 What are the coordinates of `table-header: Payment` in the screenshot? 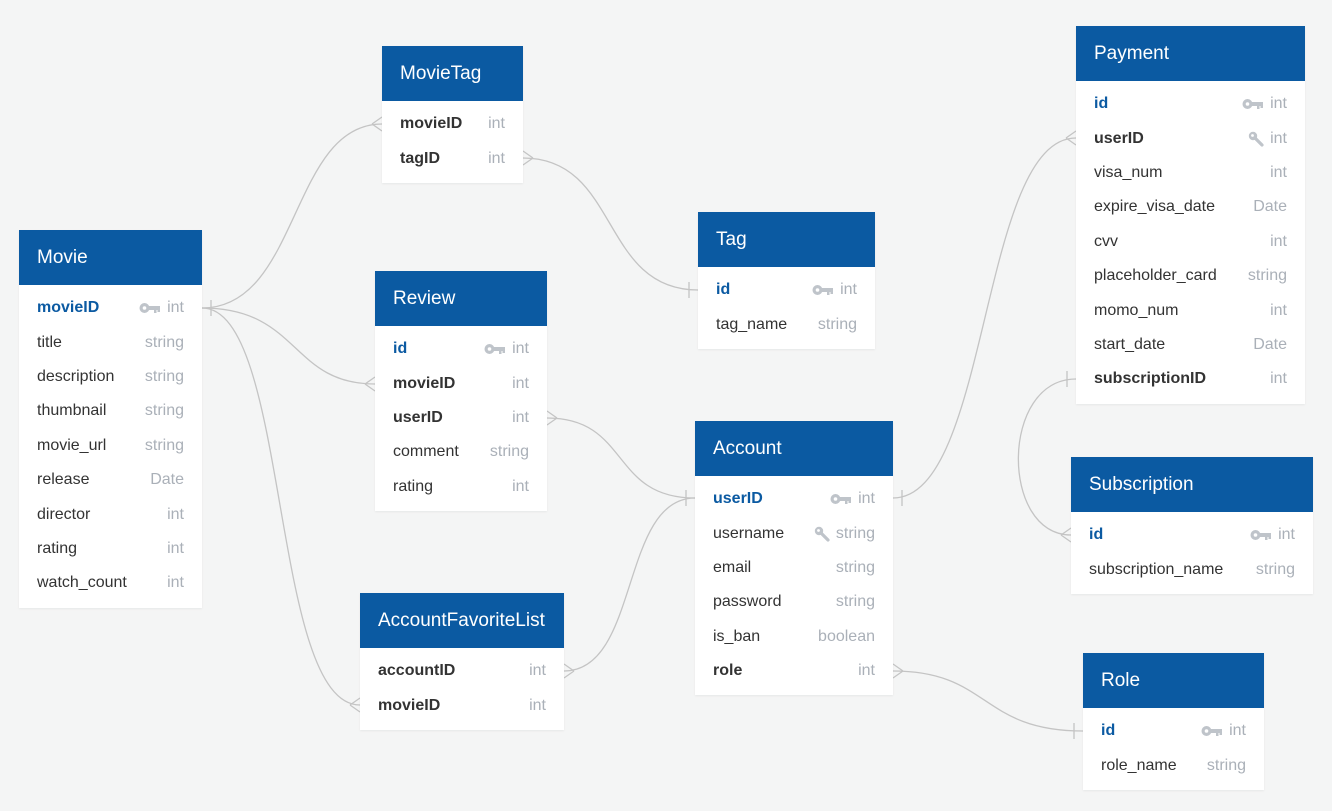 It's located at (1190, 53).